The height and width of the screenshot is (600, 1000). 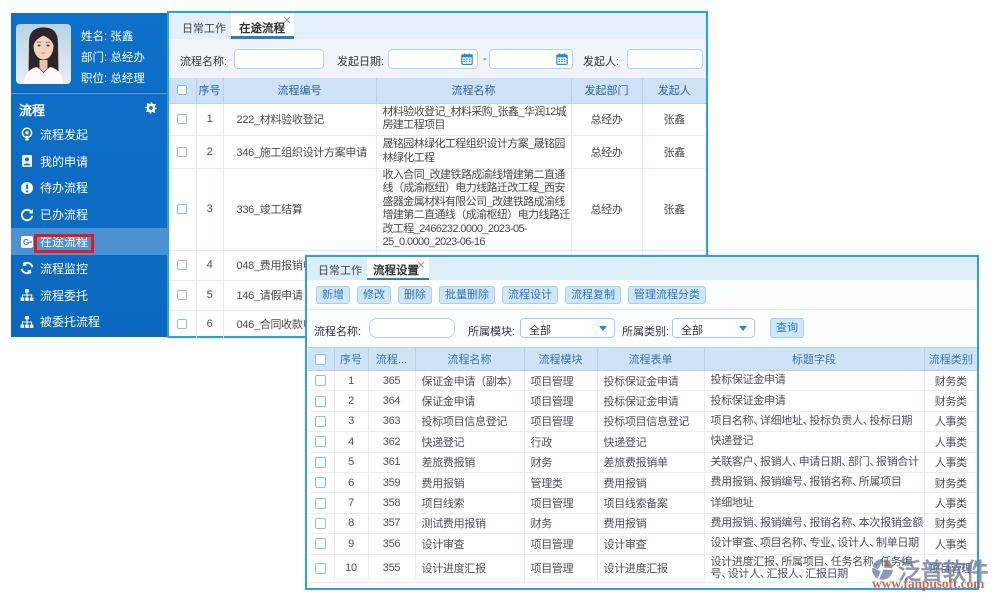 What do you see at coordinates (467, 294) in the screenshot?
I see `toolbar-button-批量删除: 批量删除` at bounding box center [467, 294].